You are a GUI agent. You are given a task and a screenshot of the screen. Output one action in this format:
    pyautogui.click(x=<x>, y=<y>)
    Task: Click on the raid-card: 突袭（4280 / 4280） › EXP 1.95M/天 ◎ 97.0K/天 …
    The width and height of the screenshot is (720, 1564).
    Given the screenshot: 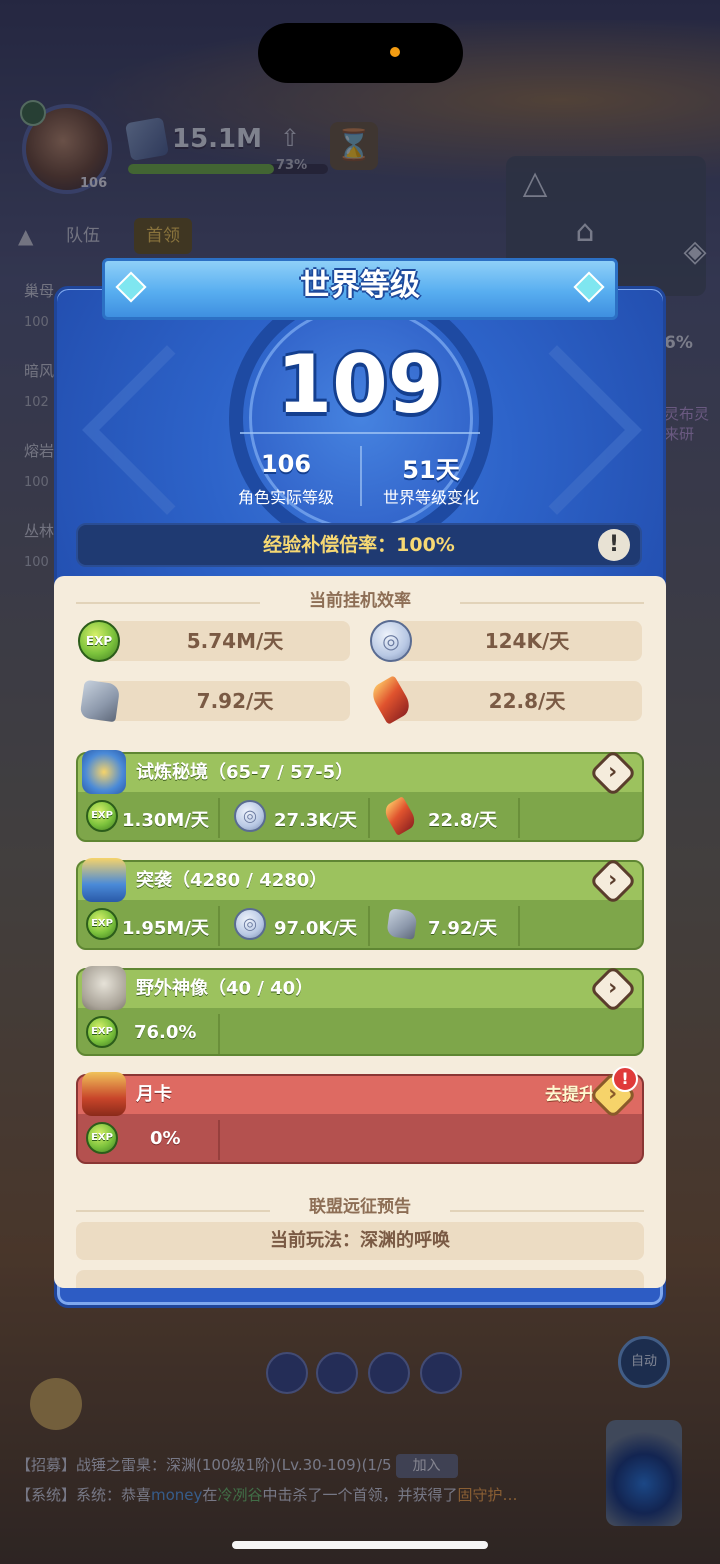 What is the action you would take?
    pyautogui.click(x=360, y=903)
    